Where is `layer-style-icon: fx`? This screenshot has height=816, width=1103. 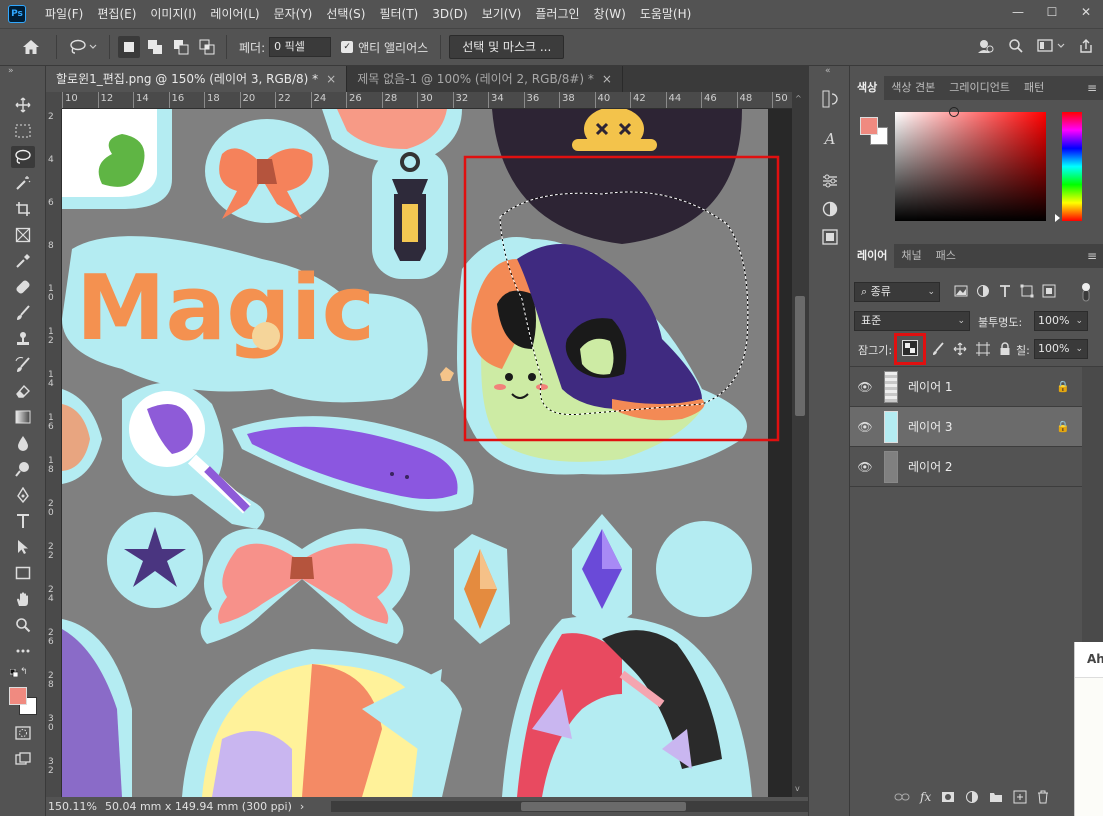
layer-style-icon: fx is located at coordinates (925, 797).